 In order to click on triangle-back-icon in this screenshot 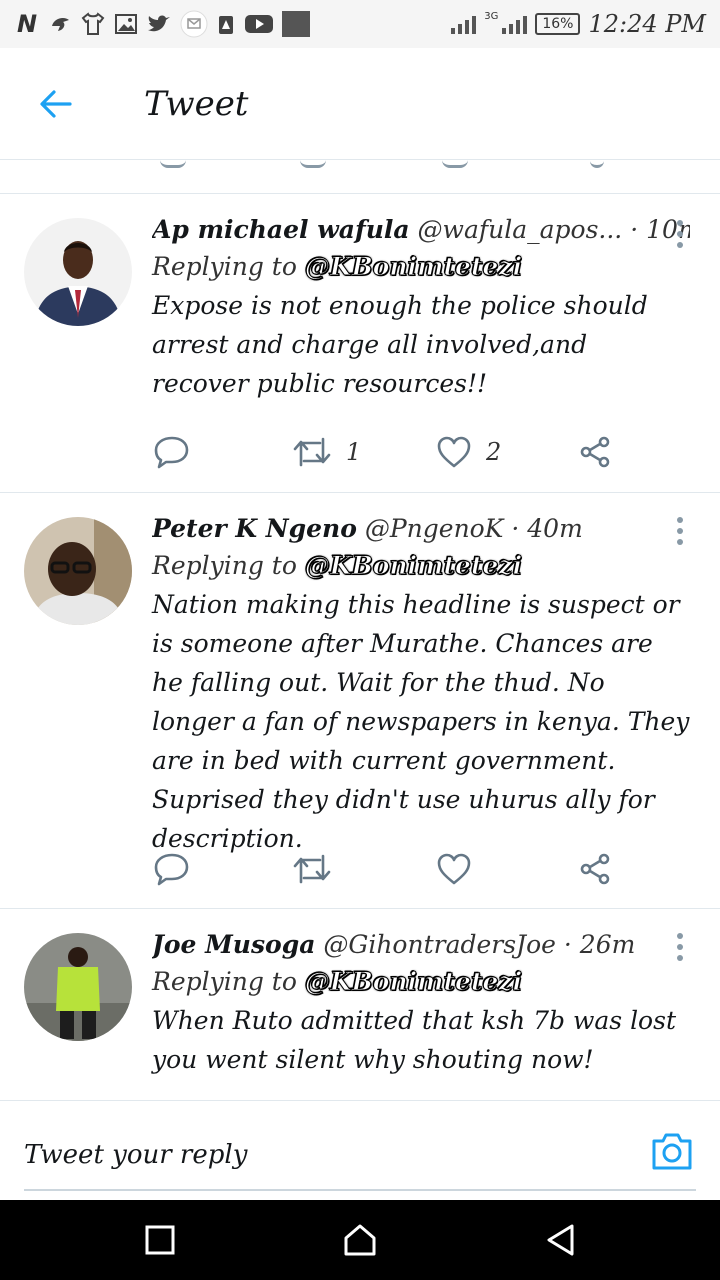, I will do `click(560, 1240)`.